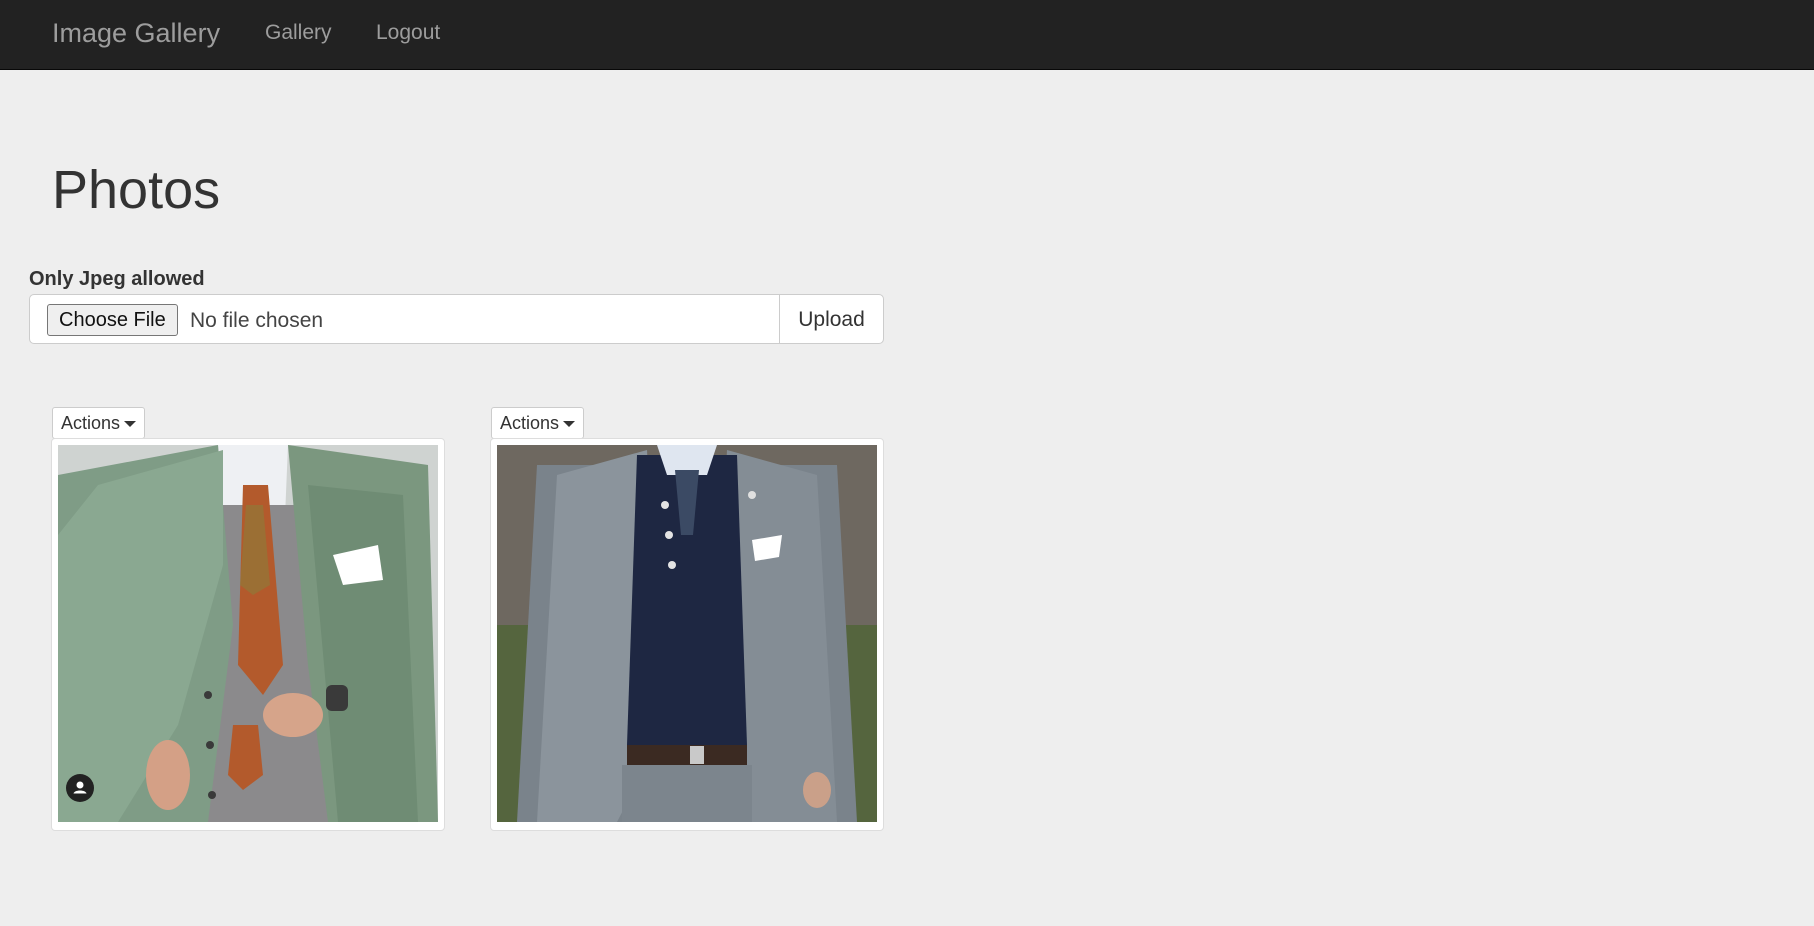 This screenshot has height=926, width=1814. What do you see at coordinates (298, 33) in the screenshot?
I see `nav-link-gallery: Gallery` at bounding box center [298, 33].